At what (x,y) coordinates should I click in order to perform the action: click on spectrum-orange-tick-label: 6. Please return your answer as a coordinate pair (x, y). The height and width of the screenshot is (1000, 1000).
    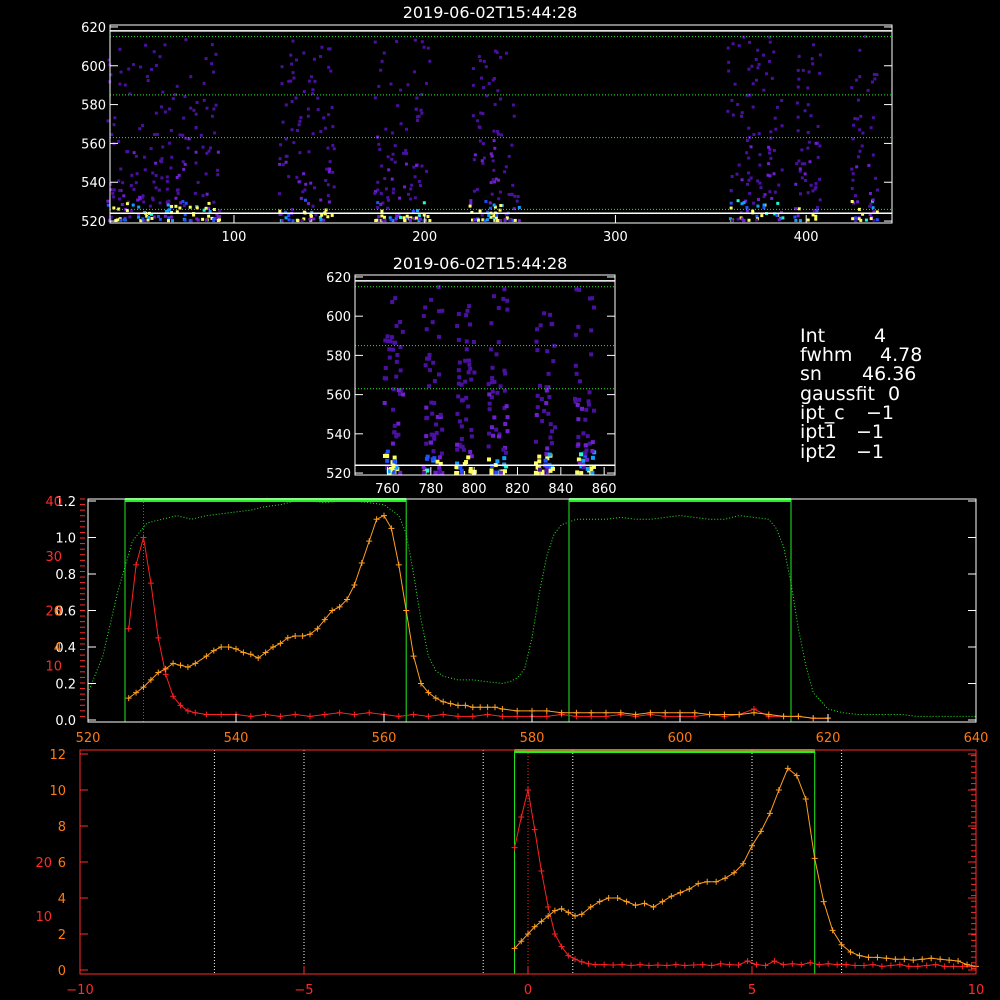
    Looking at the image, I should click on (58, 612).